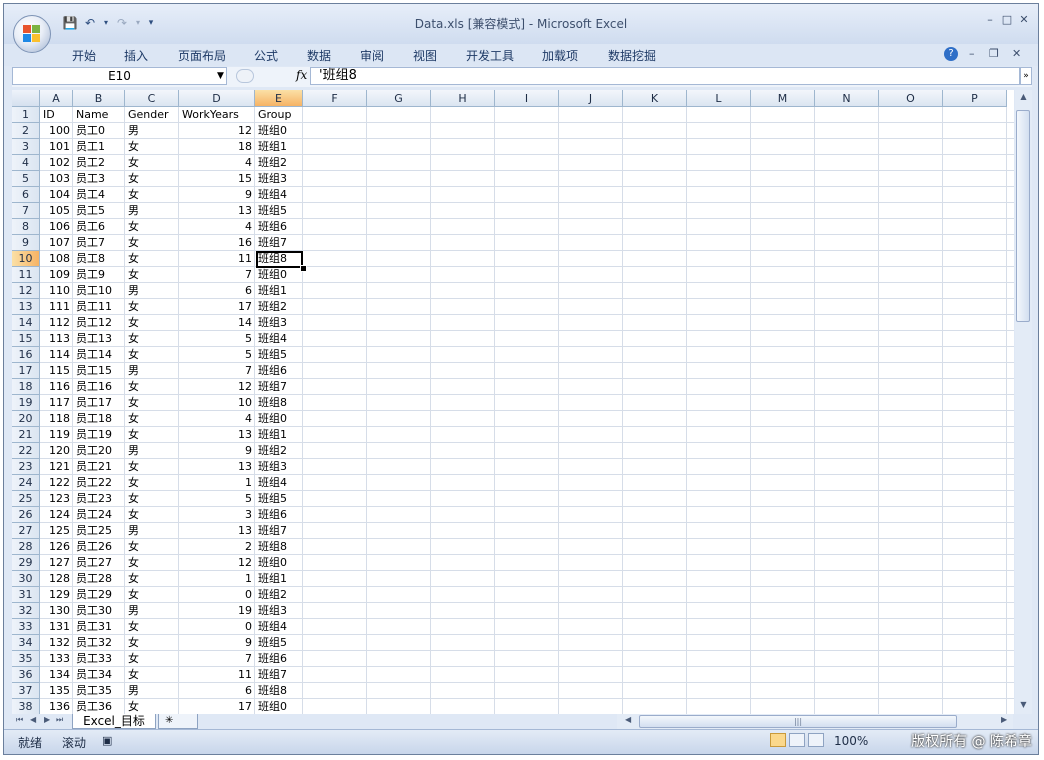  Describe the element at coordinates (99, 291) in the screenshot. I see `table-cell: 员工10` at that location.